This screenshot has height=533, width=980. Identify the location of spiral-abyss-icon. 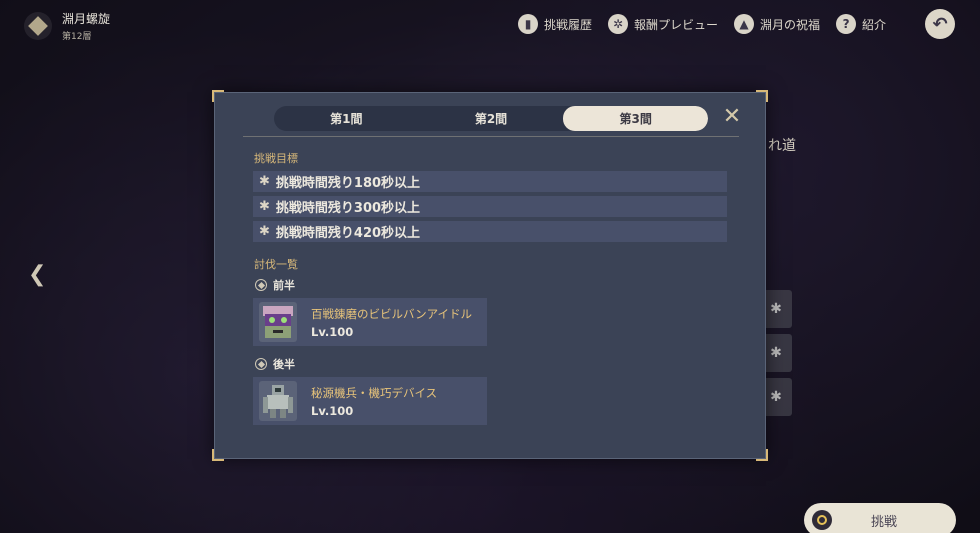
(38, 26).